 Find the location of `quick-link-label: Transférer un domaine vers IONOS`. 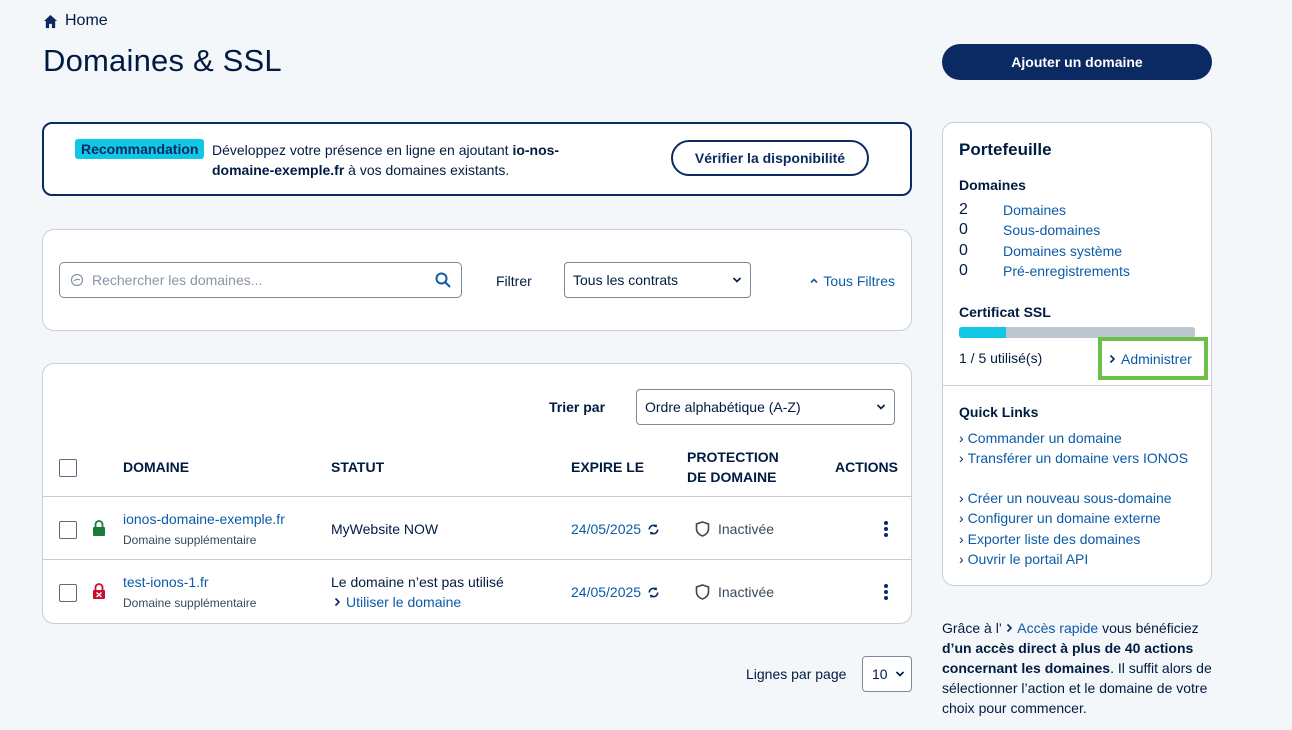

quick-link-label: Transférer un domaine vers IONOS is located at coordinates (1078, 458).